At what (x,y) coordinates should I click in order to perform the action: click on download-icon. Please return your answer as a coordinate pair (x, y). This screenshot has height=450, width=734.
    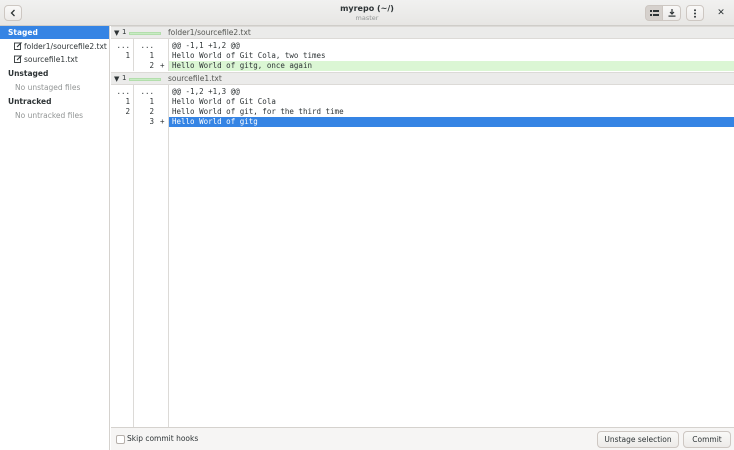
    Looking at the image, I should click on (671, 13).